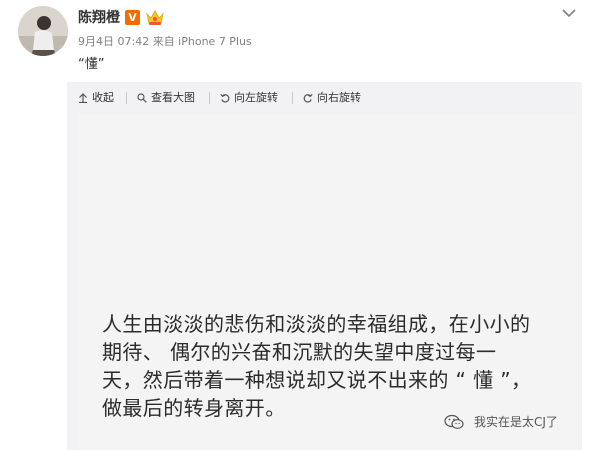  I want to click on magnifier-icon, so click(142, 98).